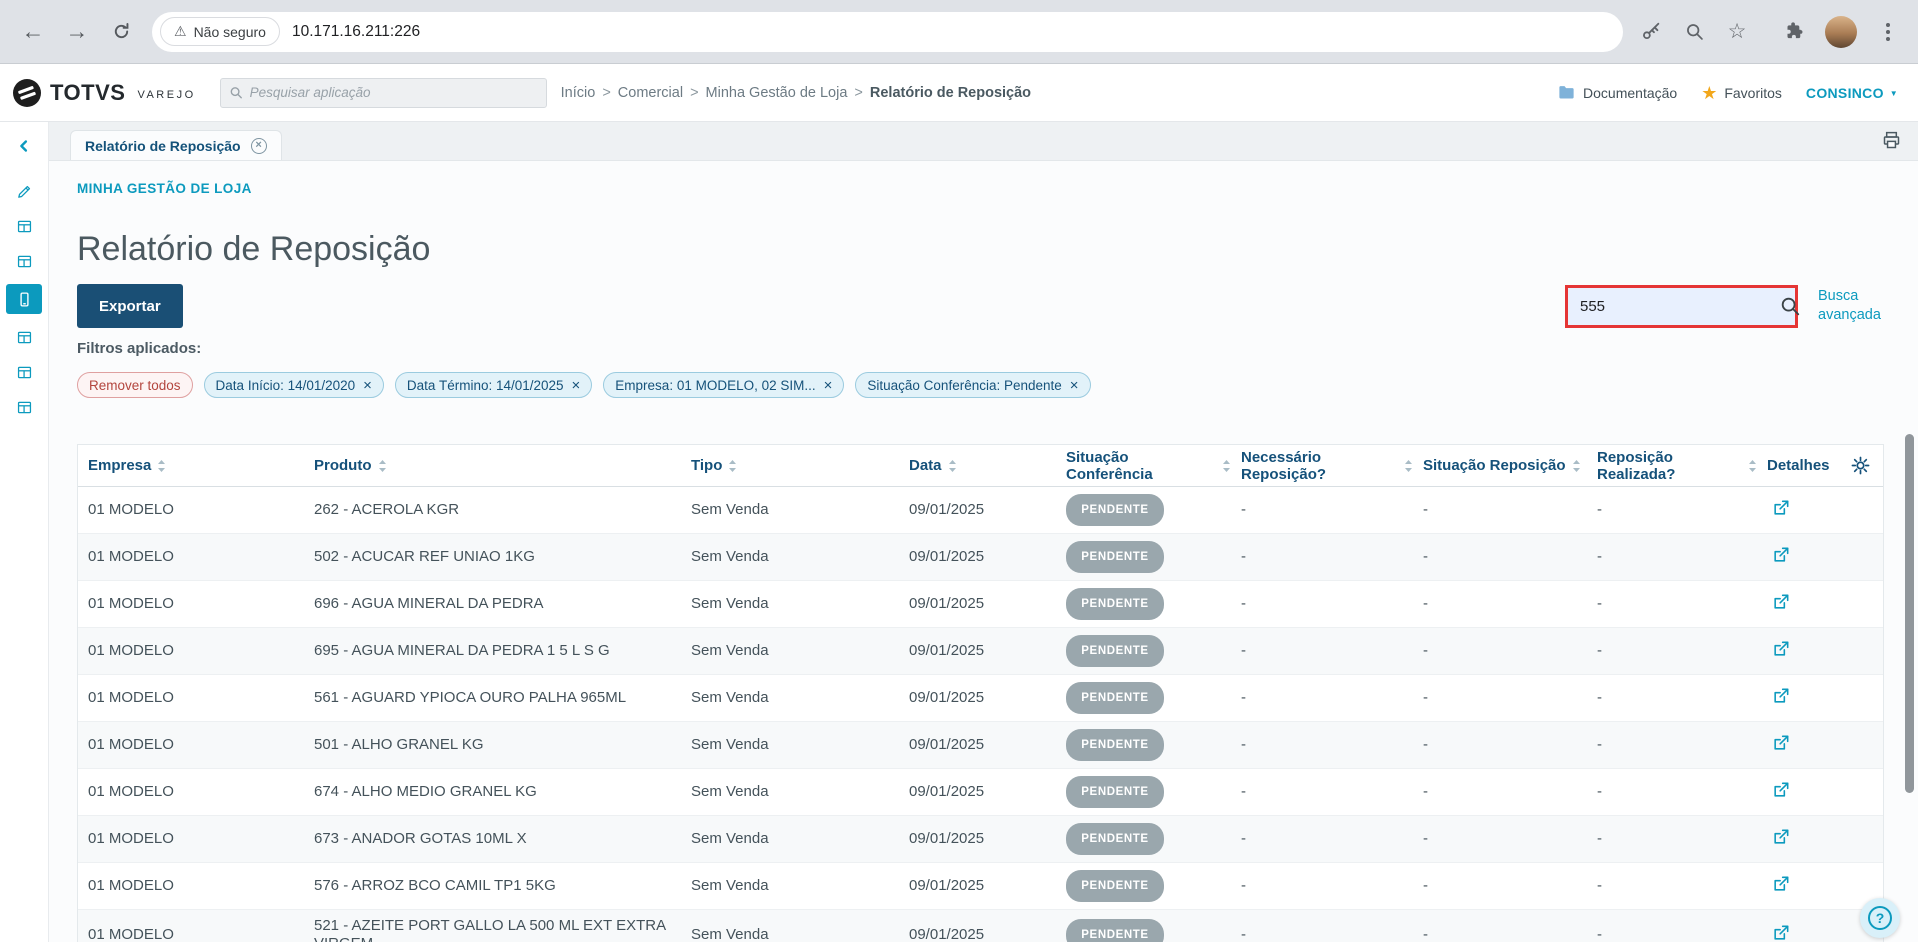 This screenshot has width=1918, height=942. Describe the element at coordinates (1143, 466) in the screenshot. I see `column-header: Situação Conferência` at that location.